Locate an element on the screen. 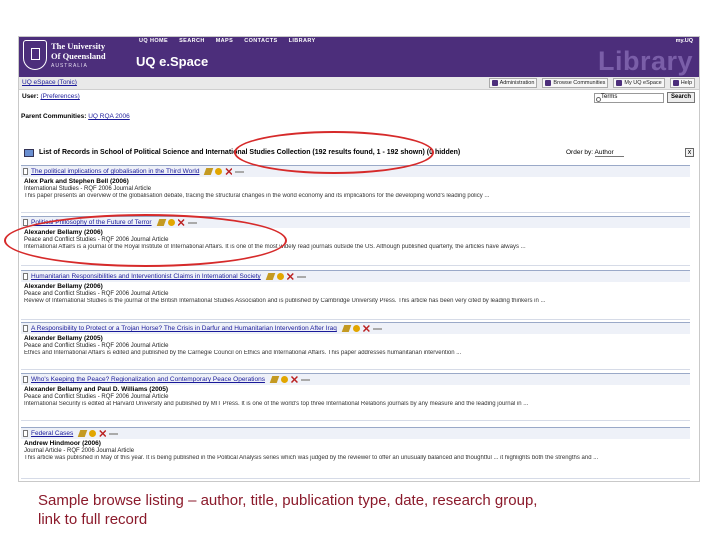  nav-library: LIBRARY is located at coordinates (302, 41).